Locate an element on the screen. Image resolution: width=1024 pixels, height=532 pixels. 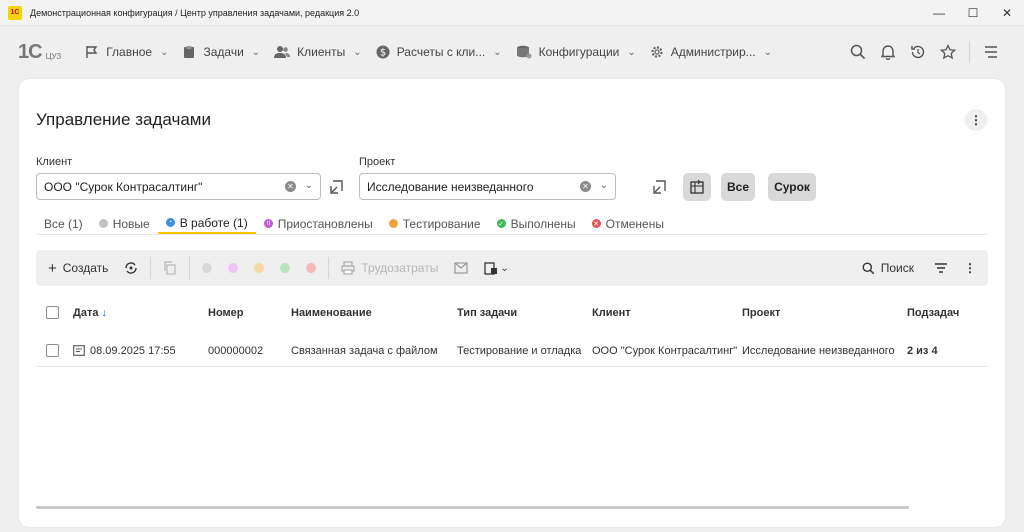
status-testing-icon is located at coordinates (393, 223).